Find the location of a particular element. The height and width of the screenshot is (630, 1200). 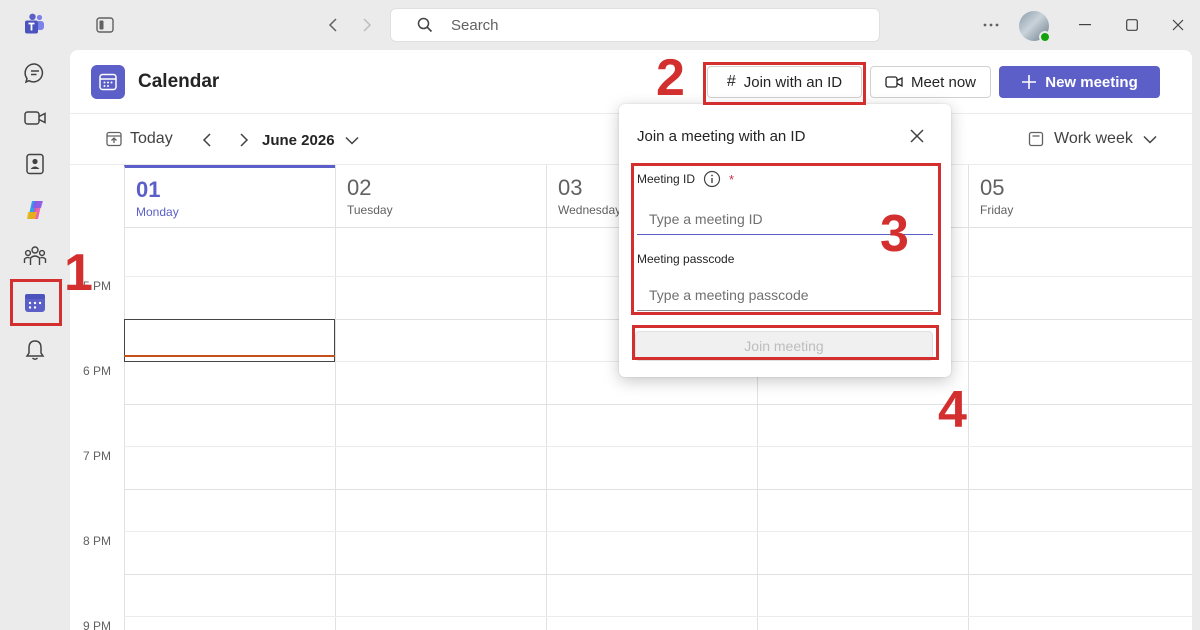

day-header-01: 01 Monday is located at coordinates (229, 196).